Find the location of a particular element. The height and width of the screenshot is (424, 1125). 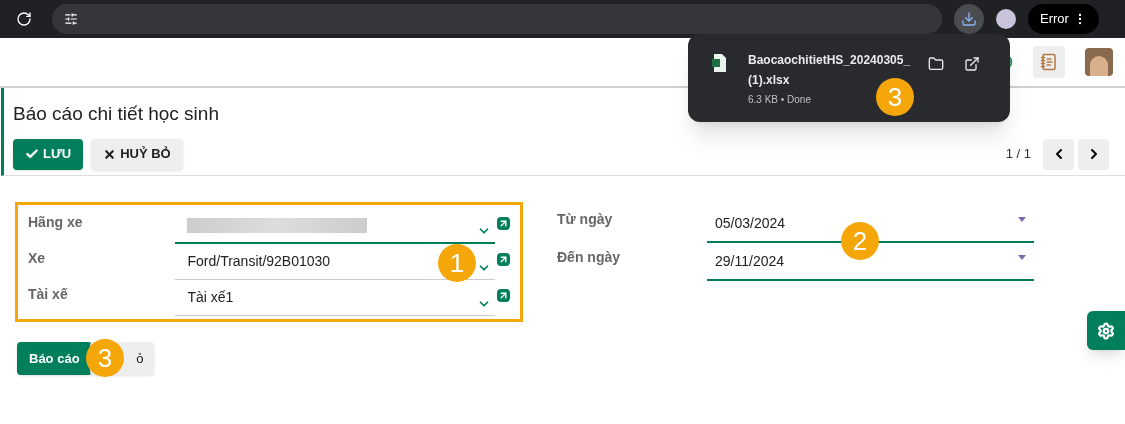

site-settings-icon is located at coordinates (71, 19).